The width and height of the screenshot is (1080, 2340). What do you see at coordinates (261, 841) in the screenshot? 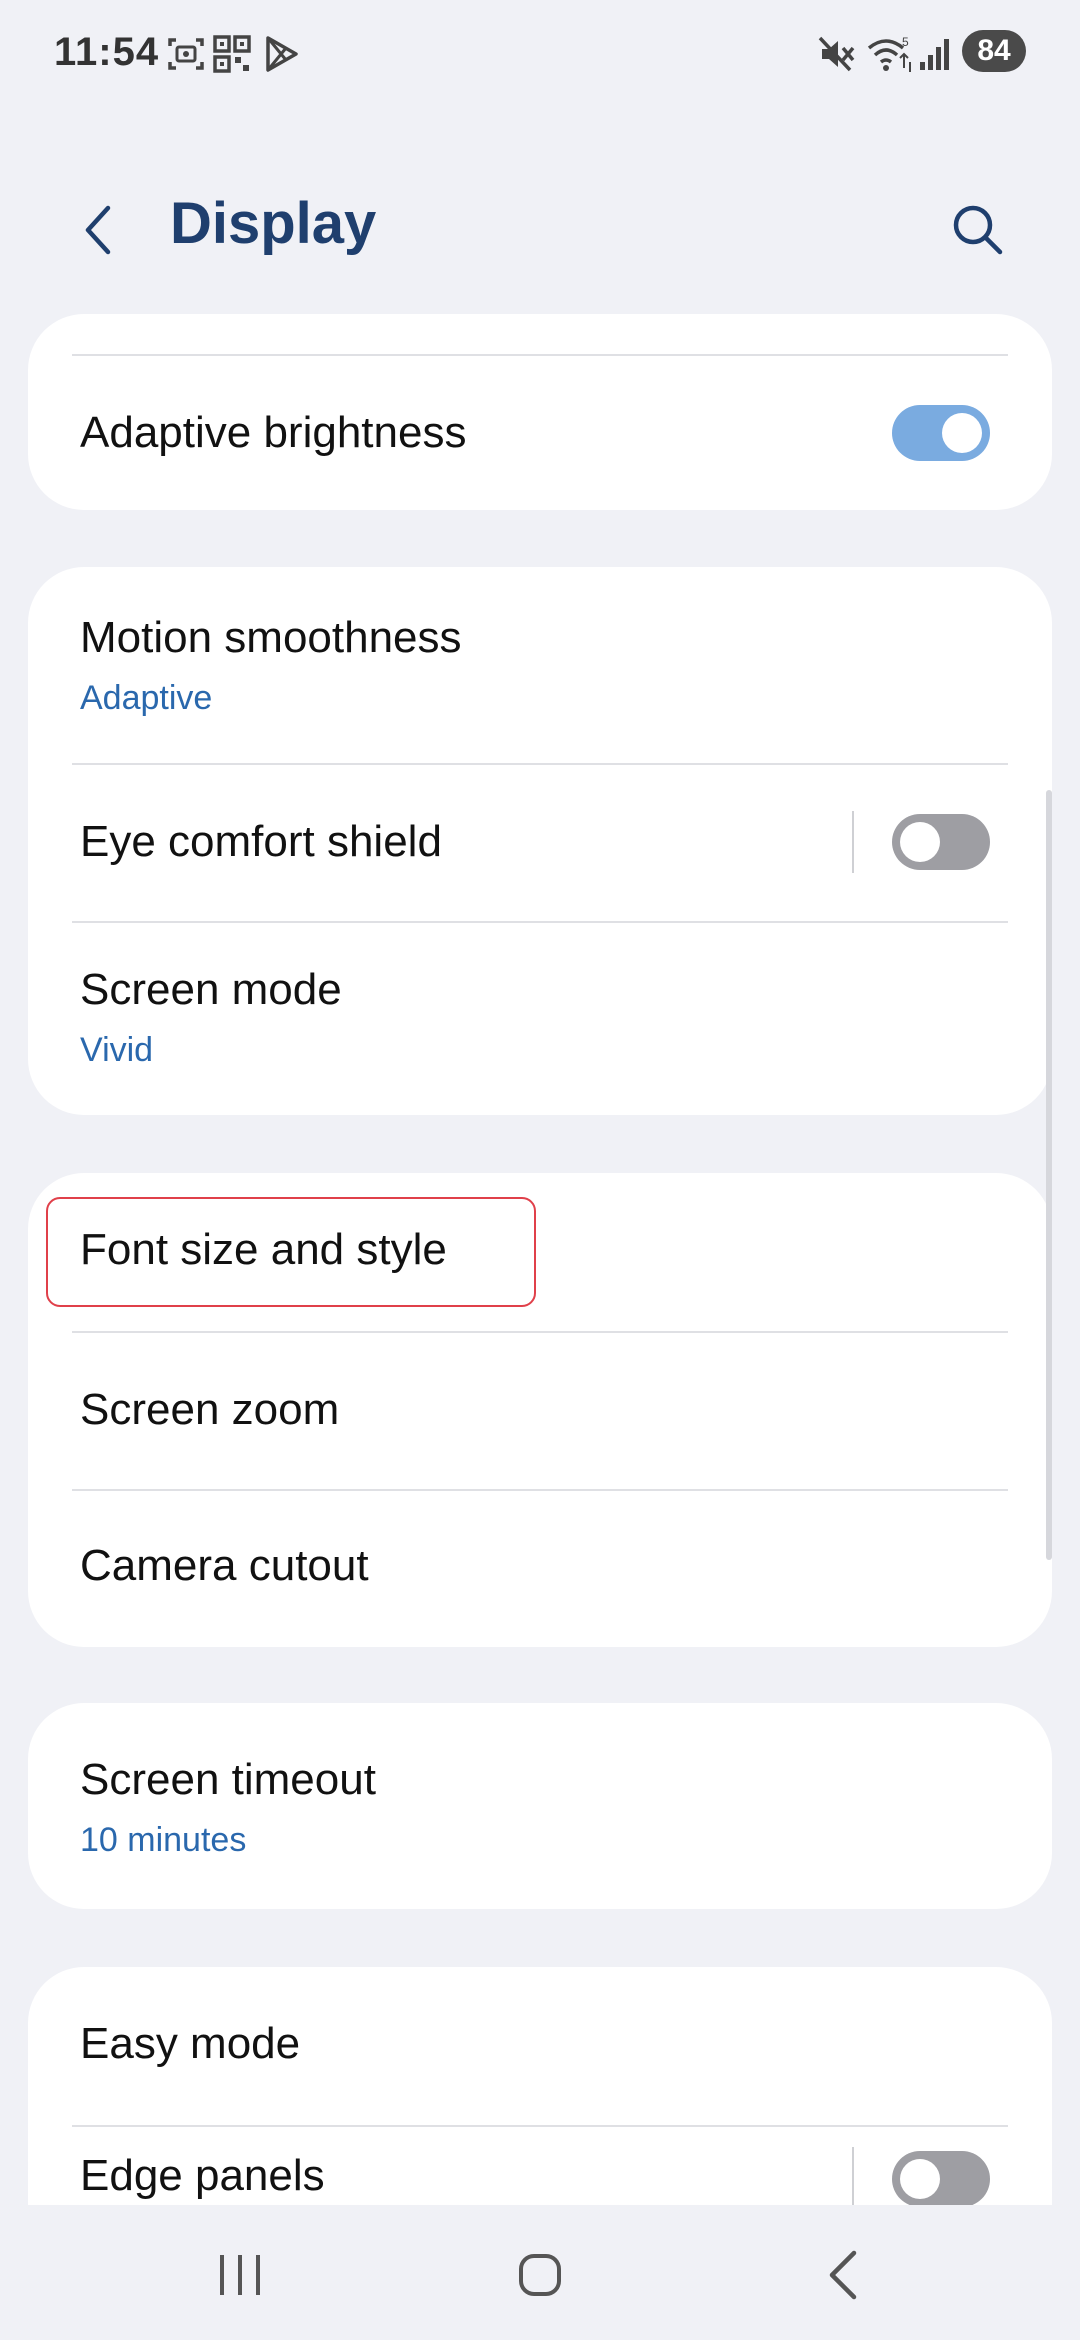
I see `setting-label: Eye comfort shield` at bounding box center [261, 841].